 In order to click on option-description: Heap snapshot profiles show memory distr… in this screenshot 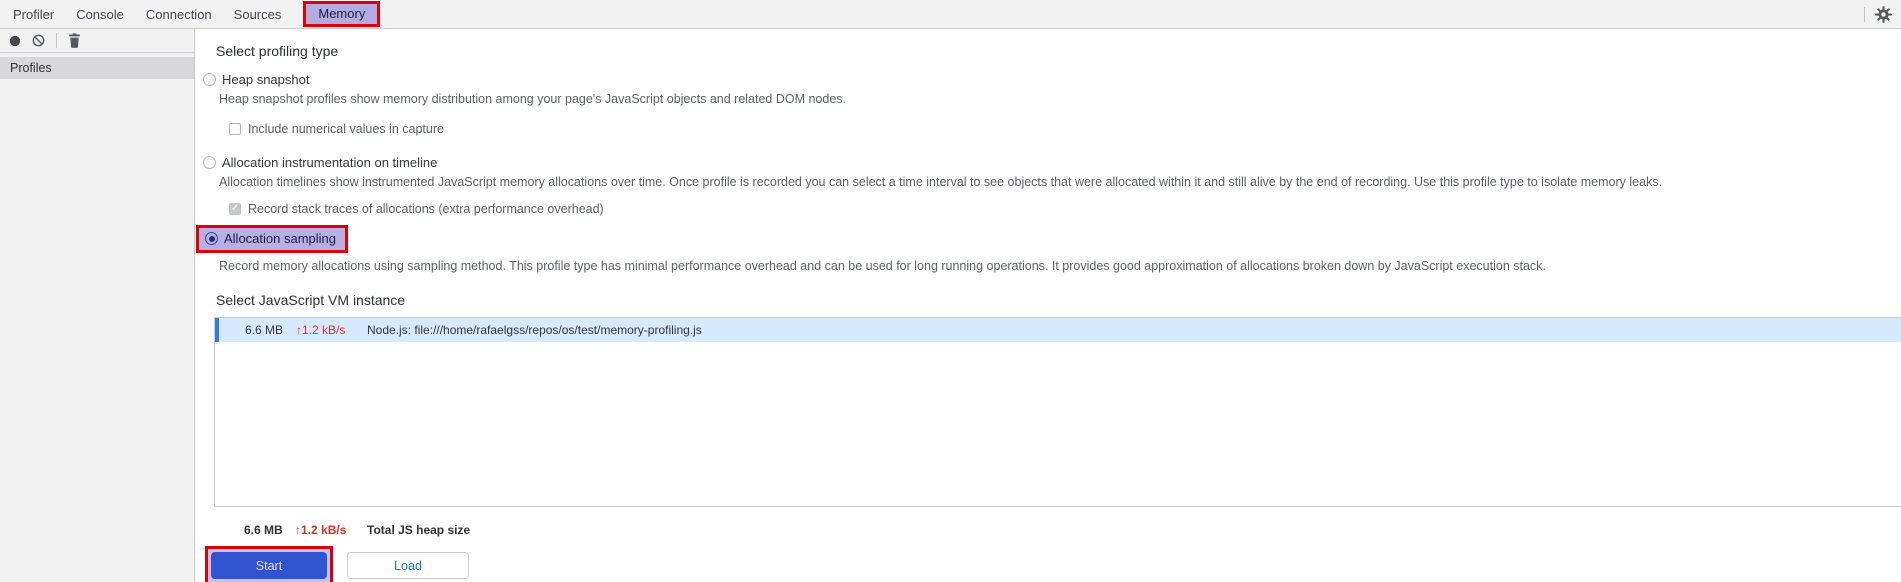, I will do `click(533, 99)`.